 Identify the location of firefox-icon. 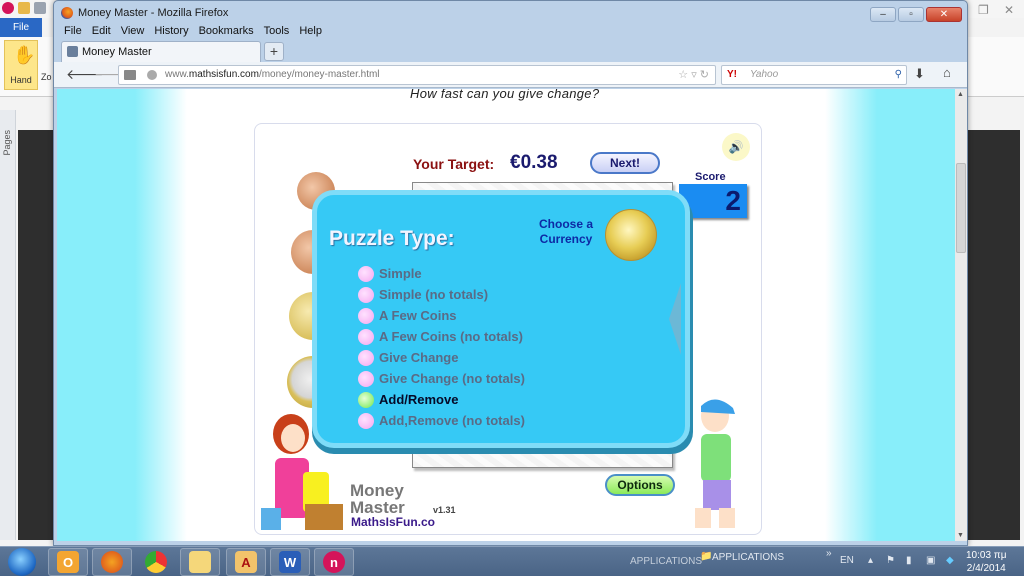
(112, 562).